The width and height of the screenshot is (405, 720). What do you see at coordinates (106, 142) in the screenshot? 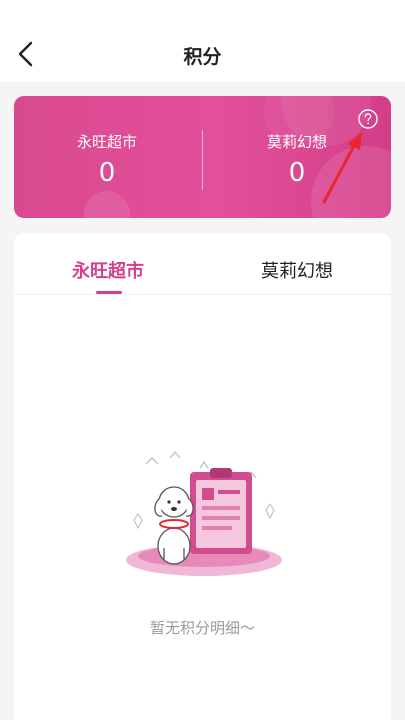
I see `store-name: 永旺超市` at bounding box center [106, 142].